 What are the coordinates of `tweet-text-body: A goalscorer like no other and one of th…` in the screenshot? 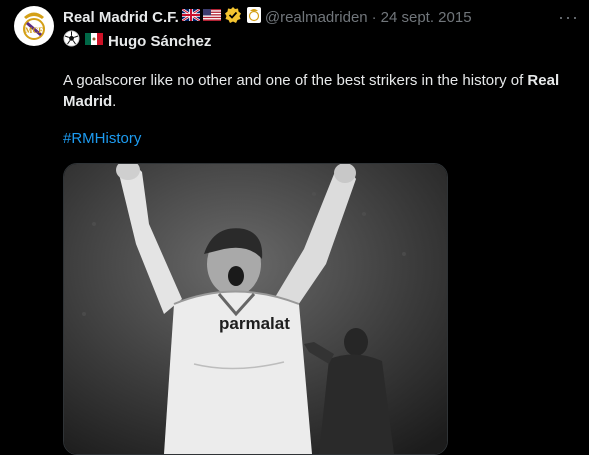 It's located at (295, 80).